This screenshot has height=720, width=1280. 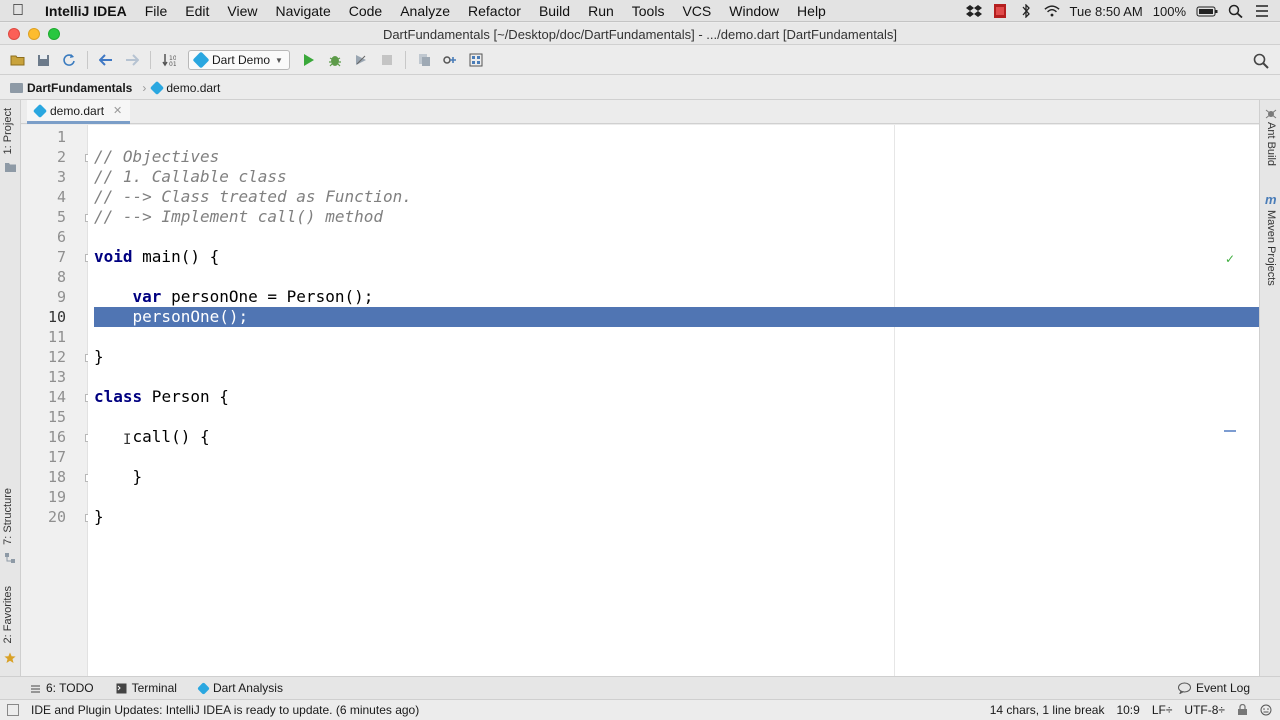 What do you see at coordinates (240, 688) in the screenshot?
I see `dart-analysis-tool-button: Dart Analysis` at bounding box center [240, 688].